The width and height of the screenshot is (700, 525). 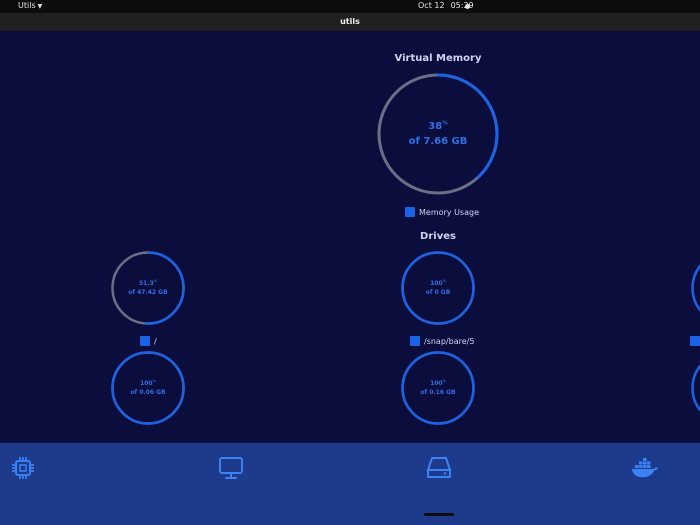 I want to click on virtual-memory-total: of 7.66 GB, so click(x=438, y=141).